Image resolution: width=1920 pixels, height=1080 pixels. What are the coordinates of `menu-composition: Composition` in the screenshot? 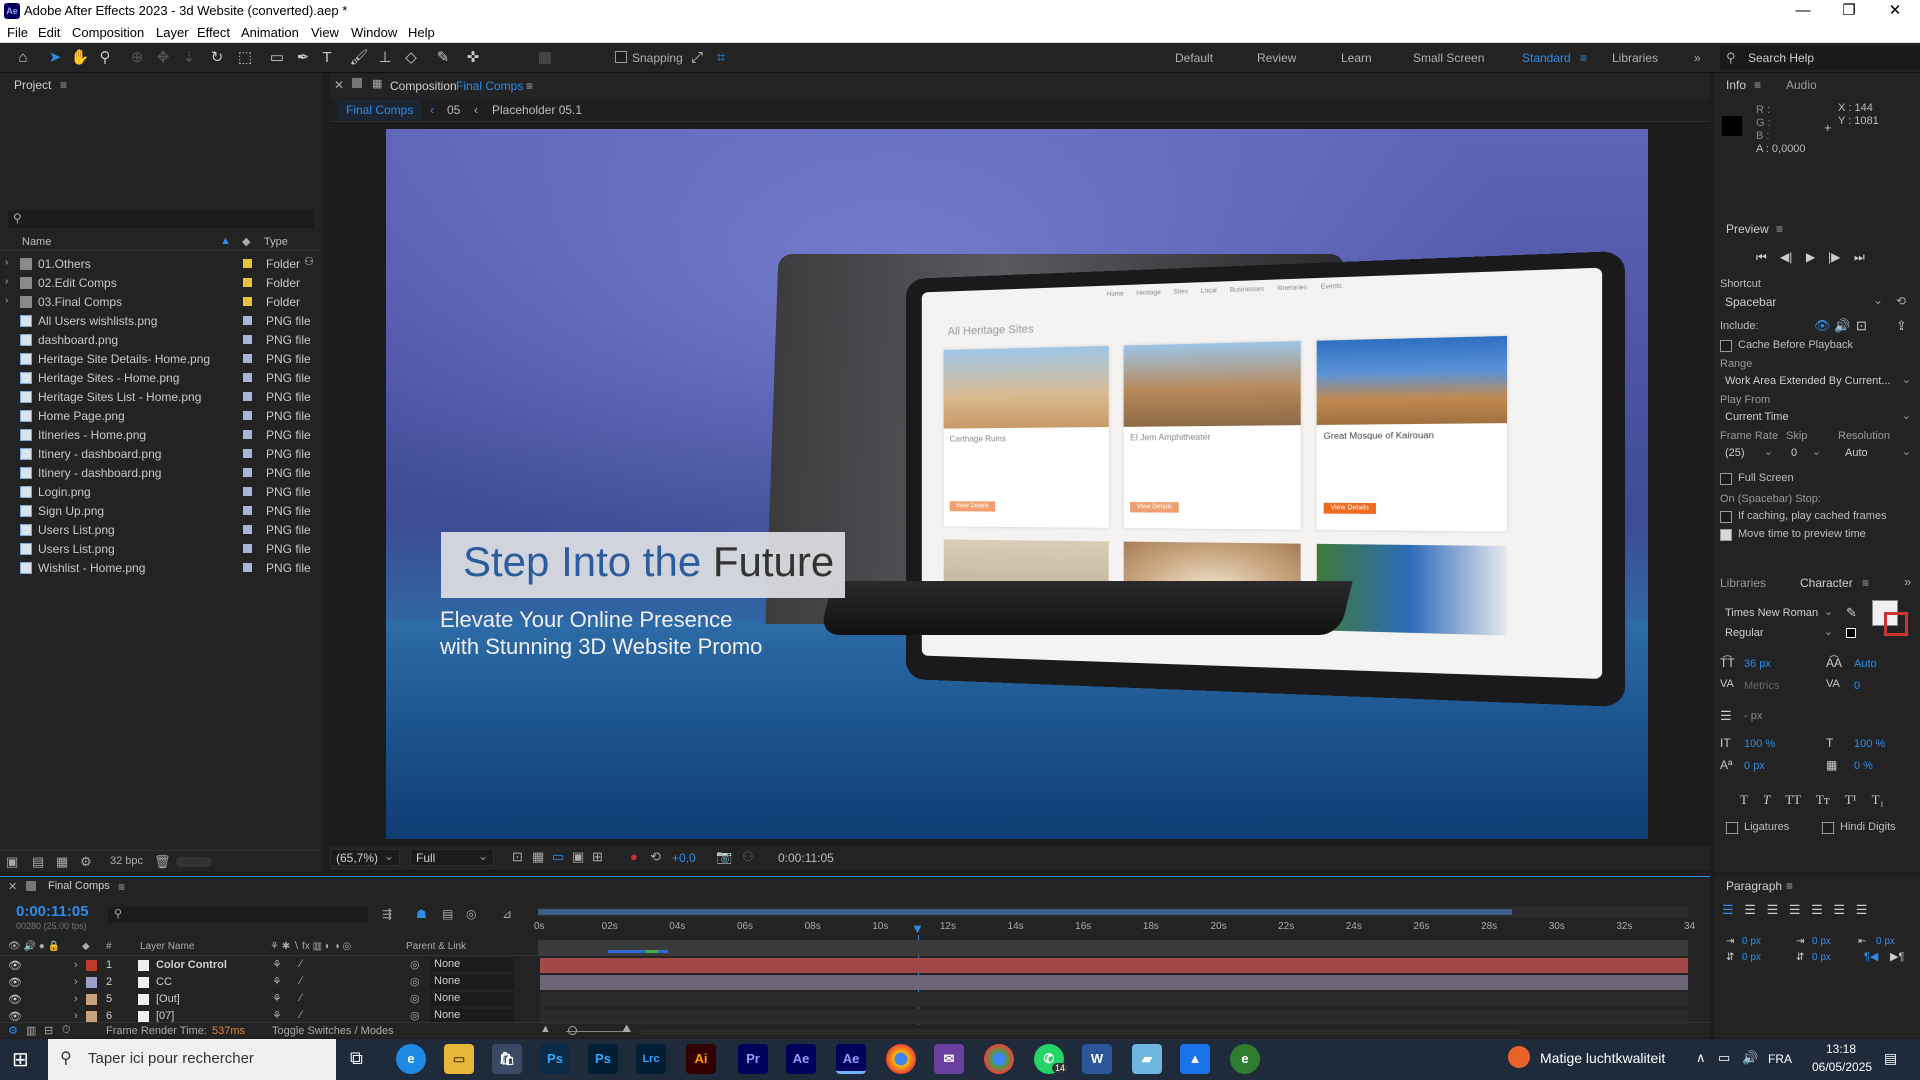 It's located at (108, 32).